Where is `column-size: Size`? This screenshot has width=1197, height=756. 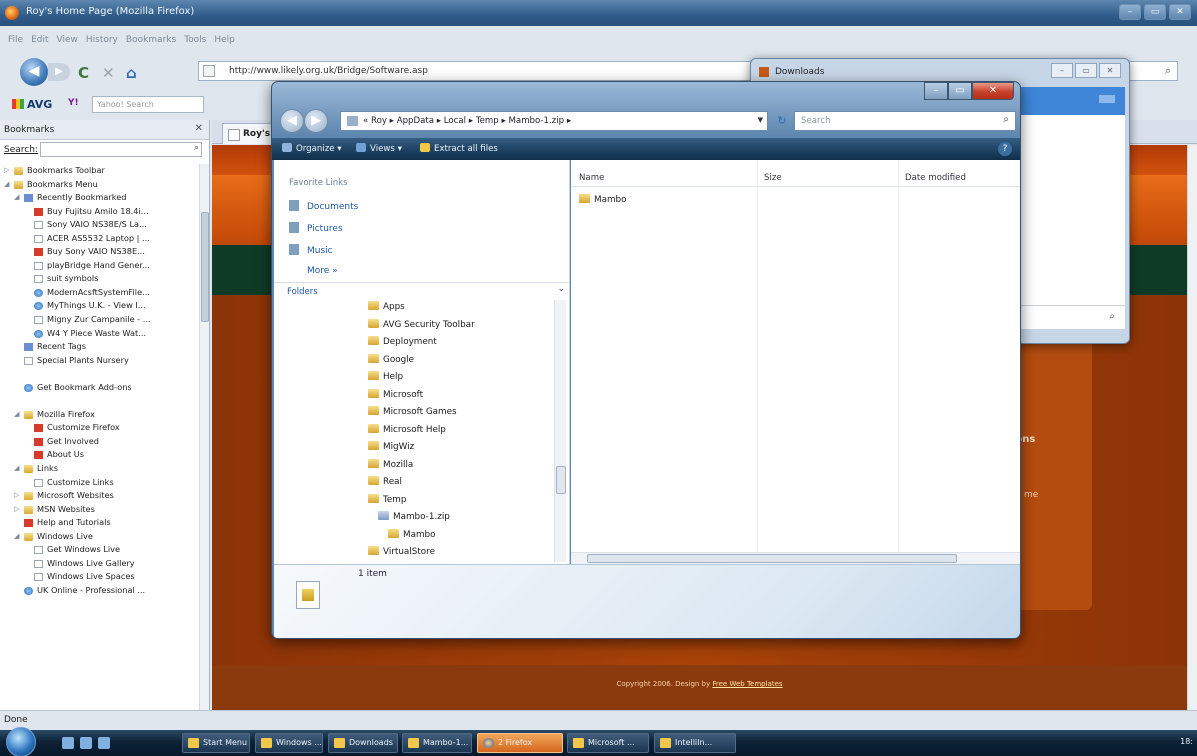
column-size: Size is located at coordinates (773, 178).